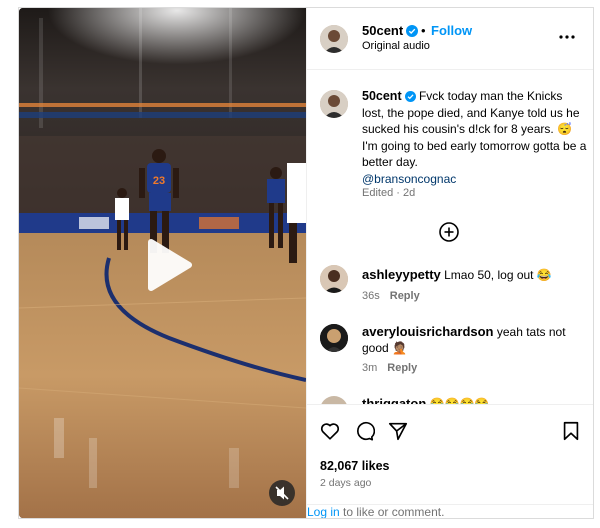 This screenshot has width=600, height=528. What do you see at coordinates (364, 431) in the screenshot?
I see `comment-icon` at bounding box center [364, 431].